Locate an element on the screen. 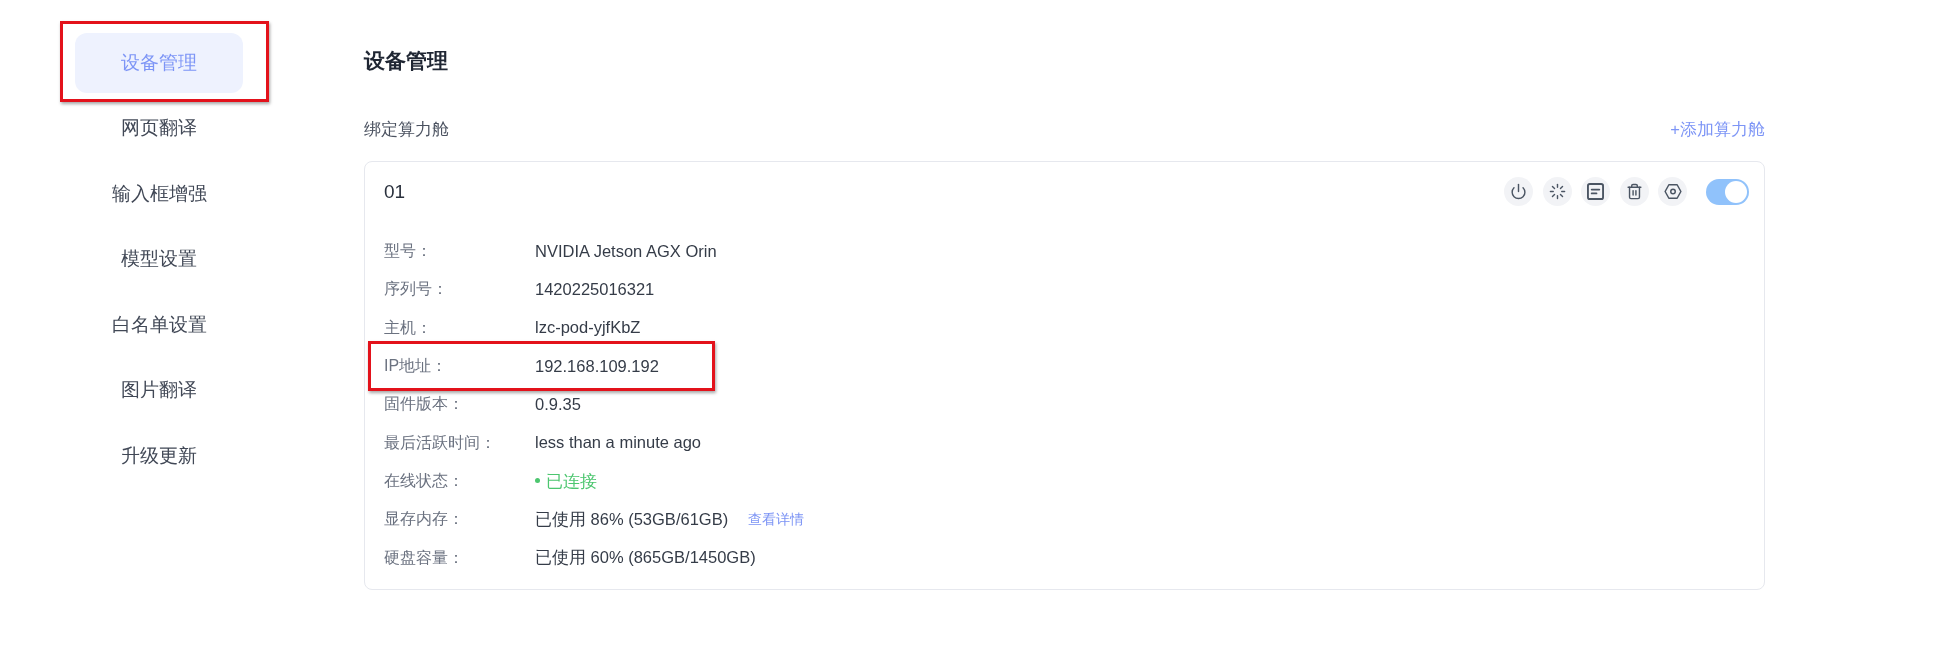  field-value: 1420225016321 is located at coordinates (595, 290).